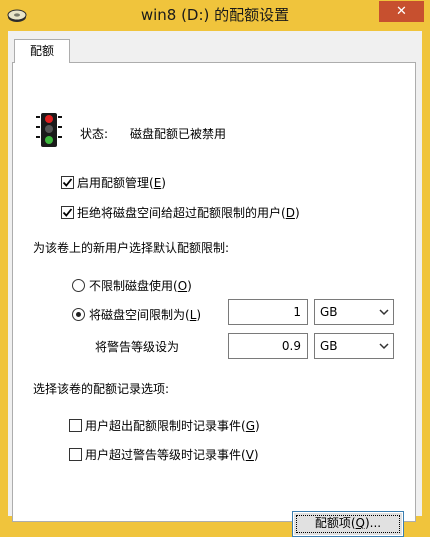  Describe the element at coordinates (172, 426) in the screenshot. I see `log-exceed-limit-label: 用户超出配额限制时记录事件(G)` at that location.